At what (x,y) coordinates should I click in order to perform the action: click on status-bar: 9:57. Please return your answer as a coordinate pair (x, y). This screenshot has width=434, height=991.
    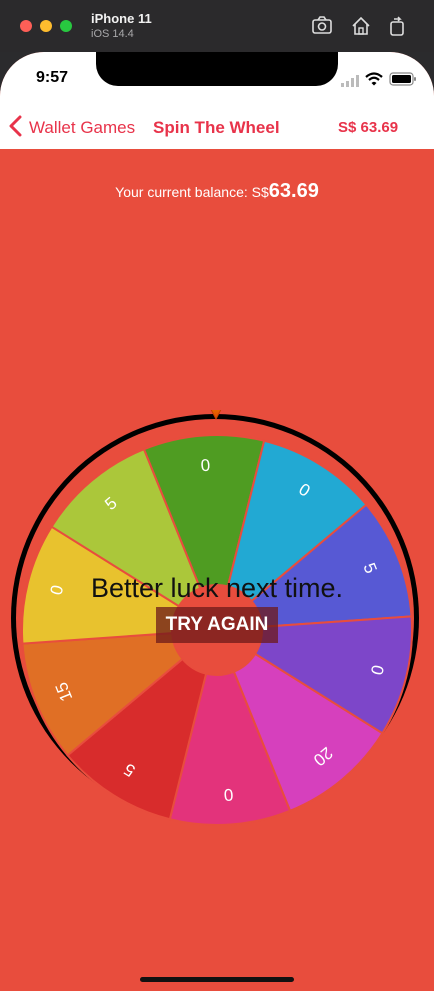
    Looking at the image, I should click on (217, 78).